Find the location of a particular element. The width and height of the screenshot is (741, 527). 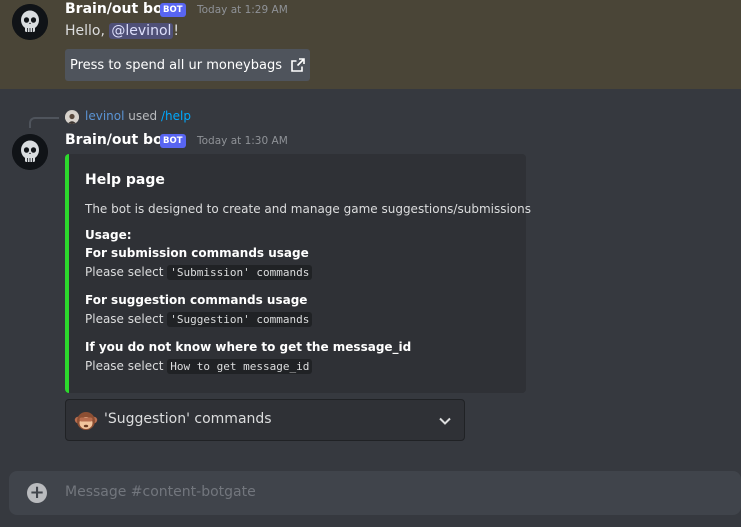

user-avatar-icon is located at coordinates (72, 117).